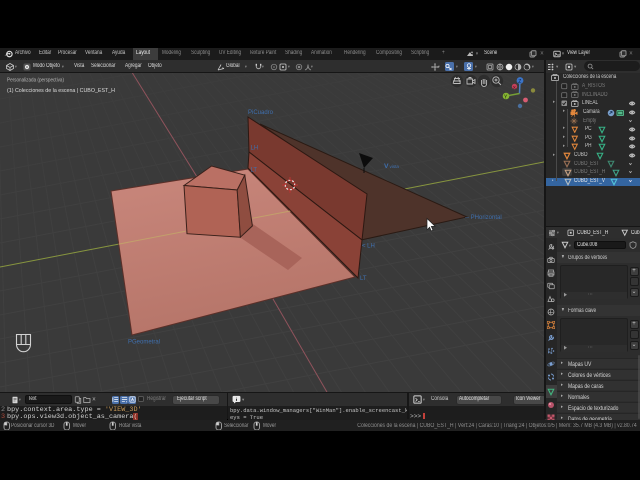 This screenshot has width=640, height=480. I want to click on svg-text: PGeometral, so click(144, 343).